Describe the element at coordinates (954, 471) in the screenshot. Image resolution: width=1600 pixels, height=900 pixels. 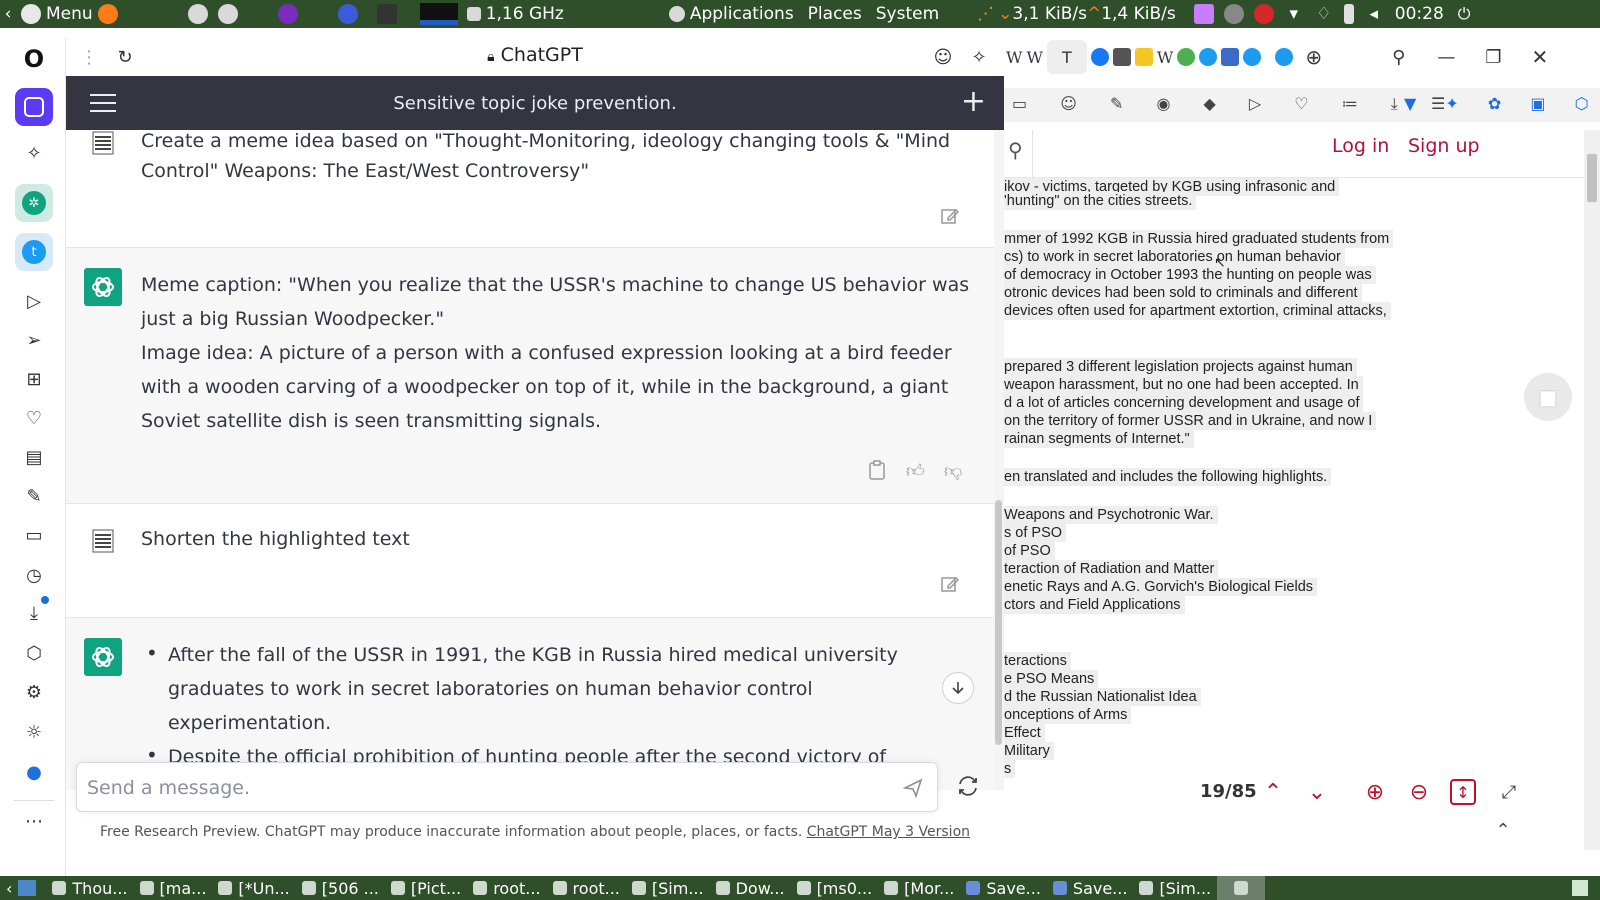
I see `thumbs-down-icon: 👎︎` at that location.